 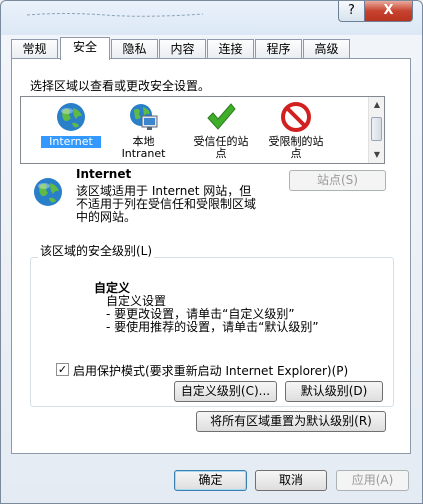 I want to click on scroll-up-icon: ▲, so click(x=377, y=105).